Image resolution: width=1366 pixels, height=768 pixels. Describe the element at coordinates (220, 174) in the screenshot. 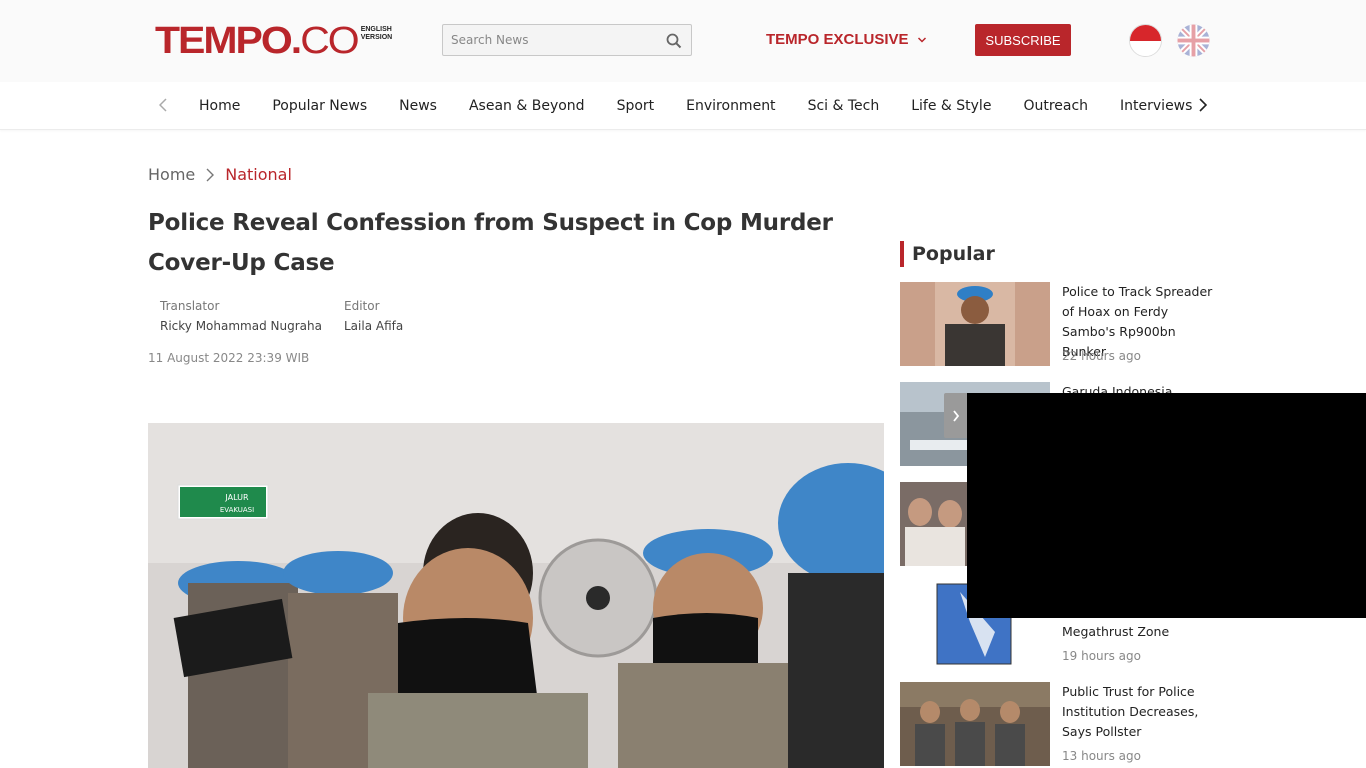

I see `breadcrumb: Home National` at that location.